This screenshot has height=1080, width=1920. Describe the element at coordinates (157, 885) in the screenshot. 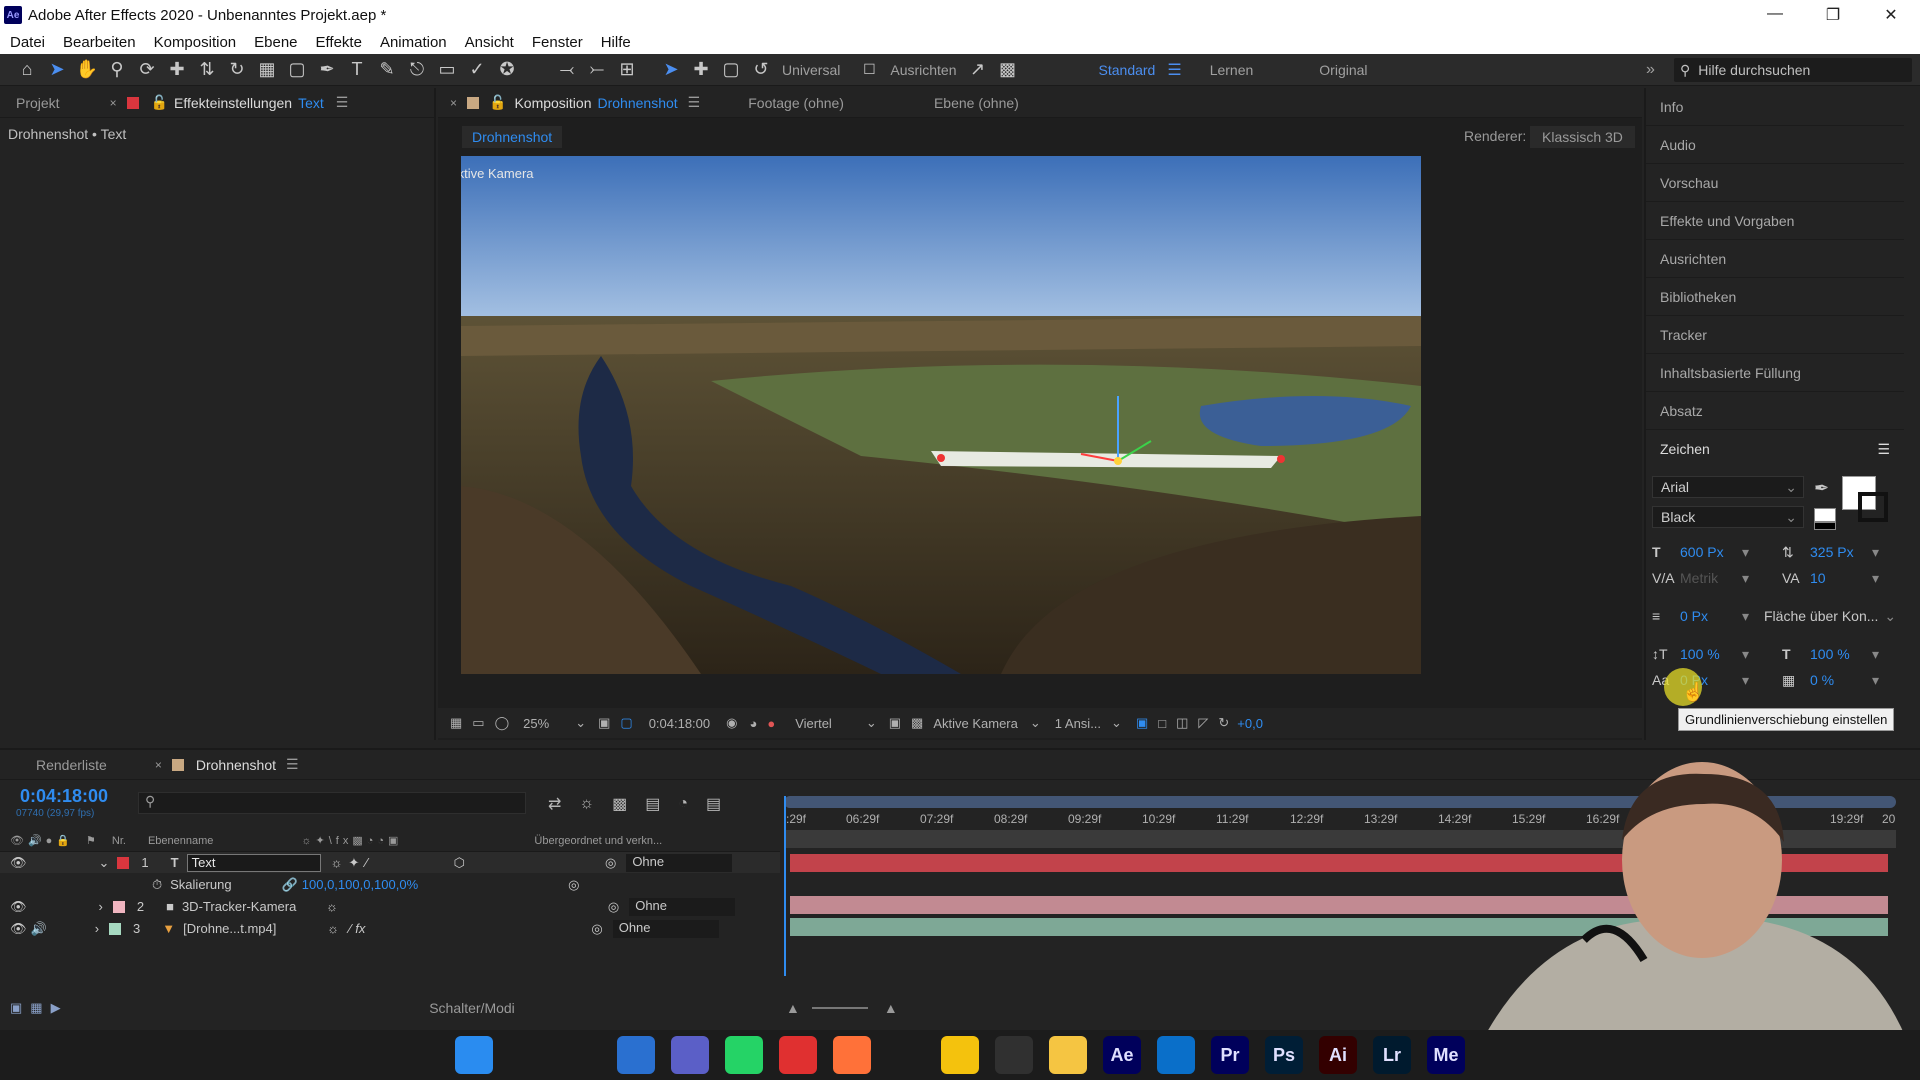

I see `stopwatch-icon: ⏱` at that location.